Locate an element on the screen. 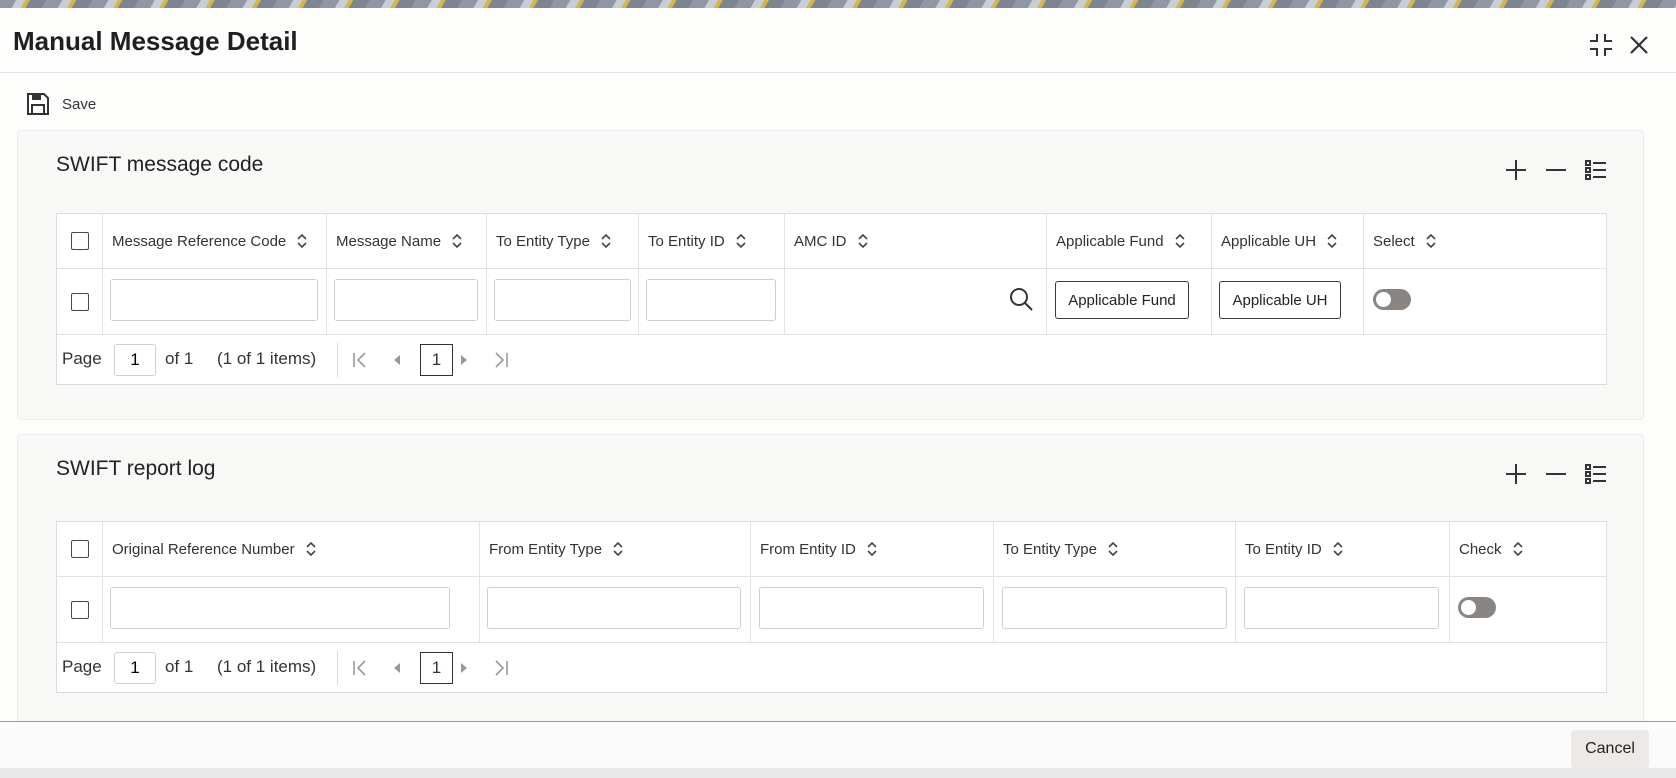 The width and height of the screenshot is (1676, 778). amc-id-field is located at coordinates (916, 301).